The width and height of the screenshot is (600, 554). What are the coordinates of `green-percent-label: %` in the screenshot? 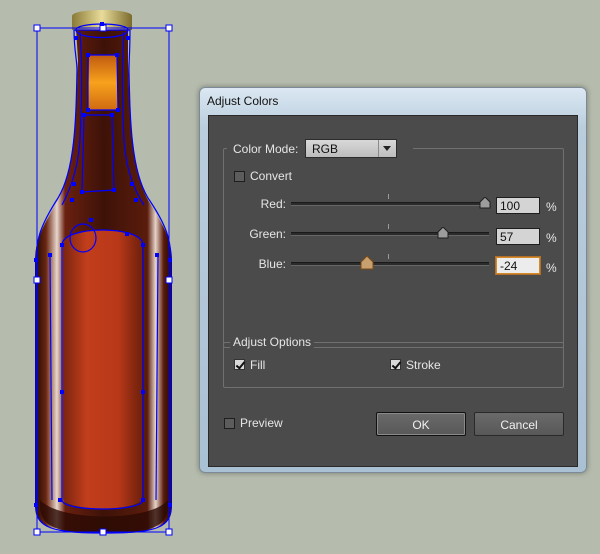 It's located at (551, 238).